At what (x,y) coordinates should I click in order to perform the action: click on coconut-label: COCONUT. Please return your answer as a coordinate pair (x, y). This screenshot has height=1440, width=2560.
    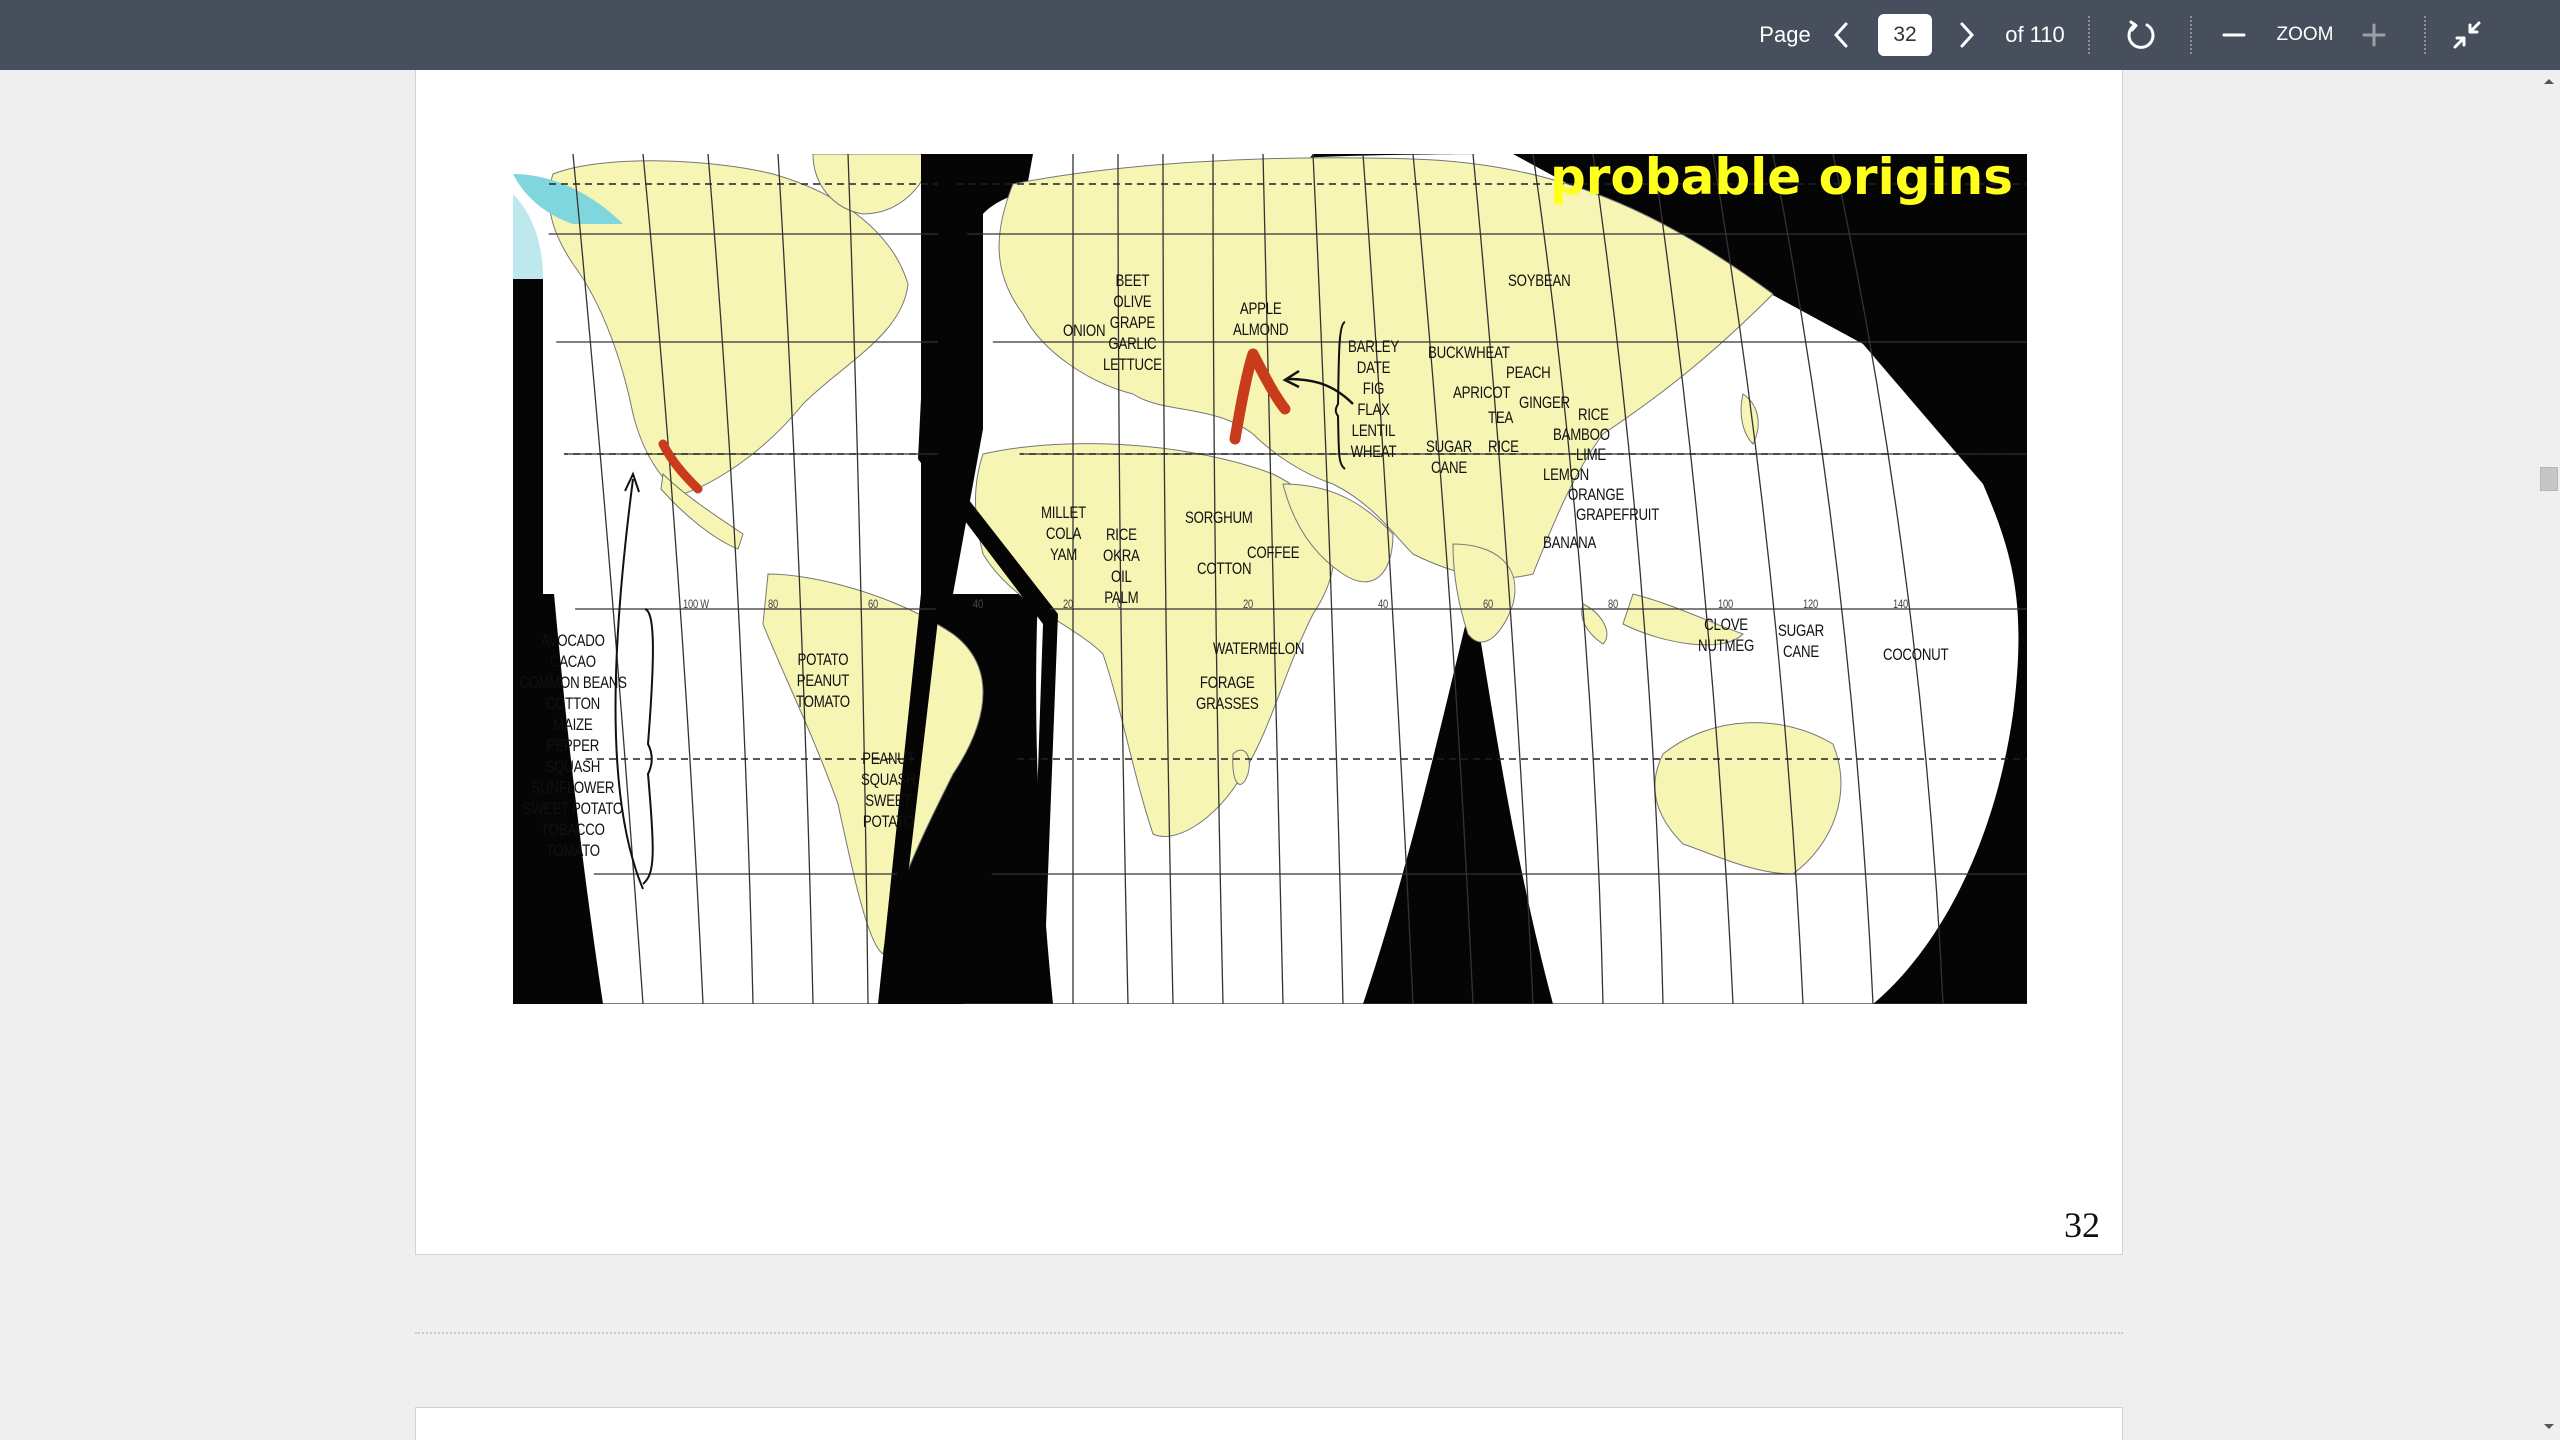
    Looking at the image, I should click on (1916, 654).